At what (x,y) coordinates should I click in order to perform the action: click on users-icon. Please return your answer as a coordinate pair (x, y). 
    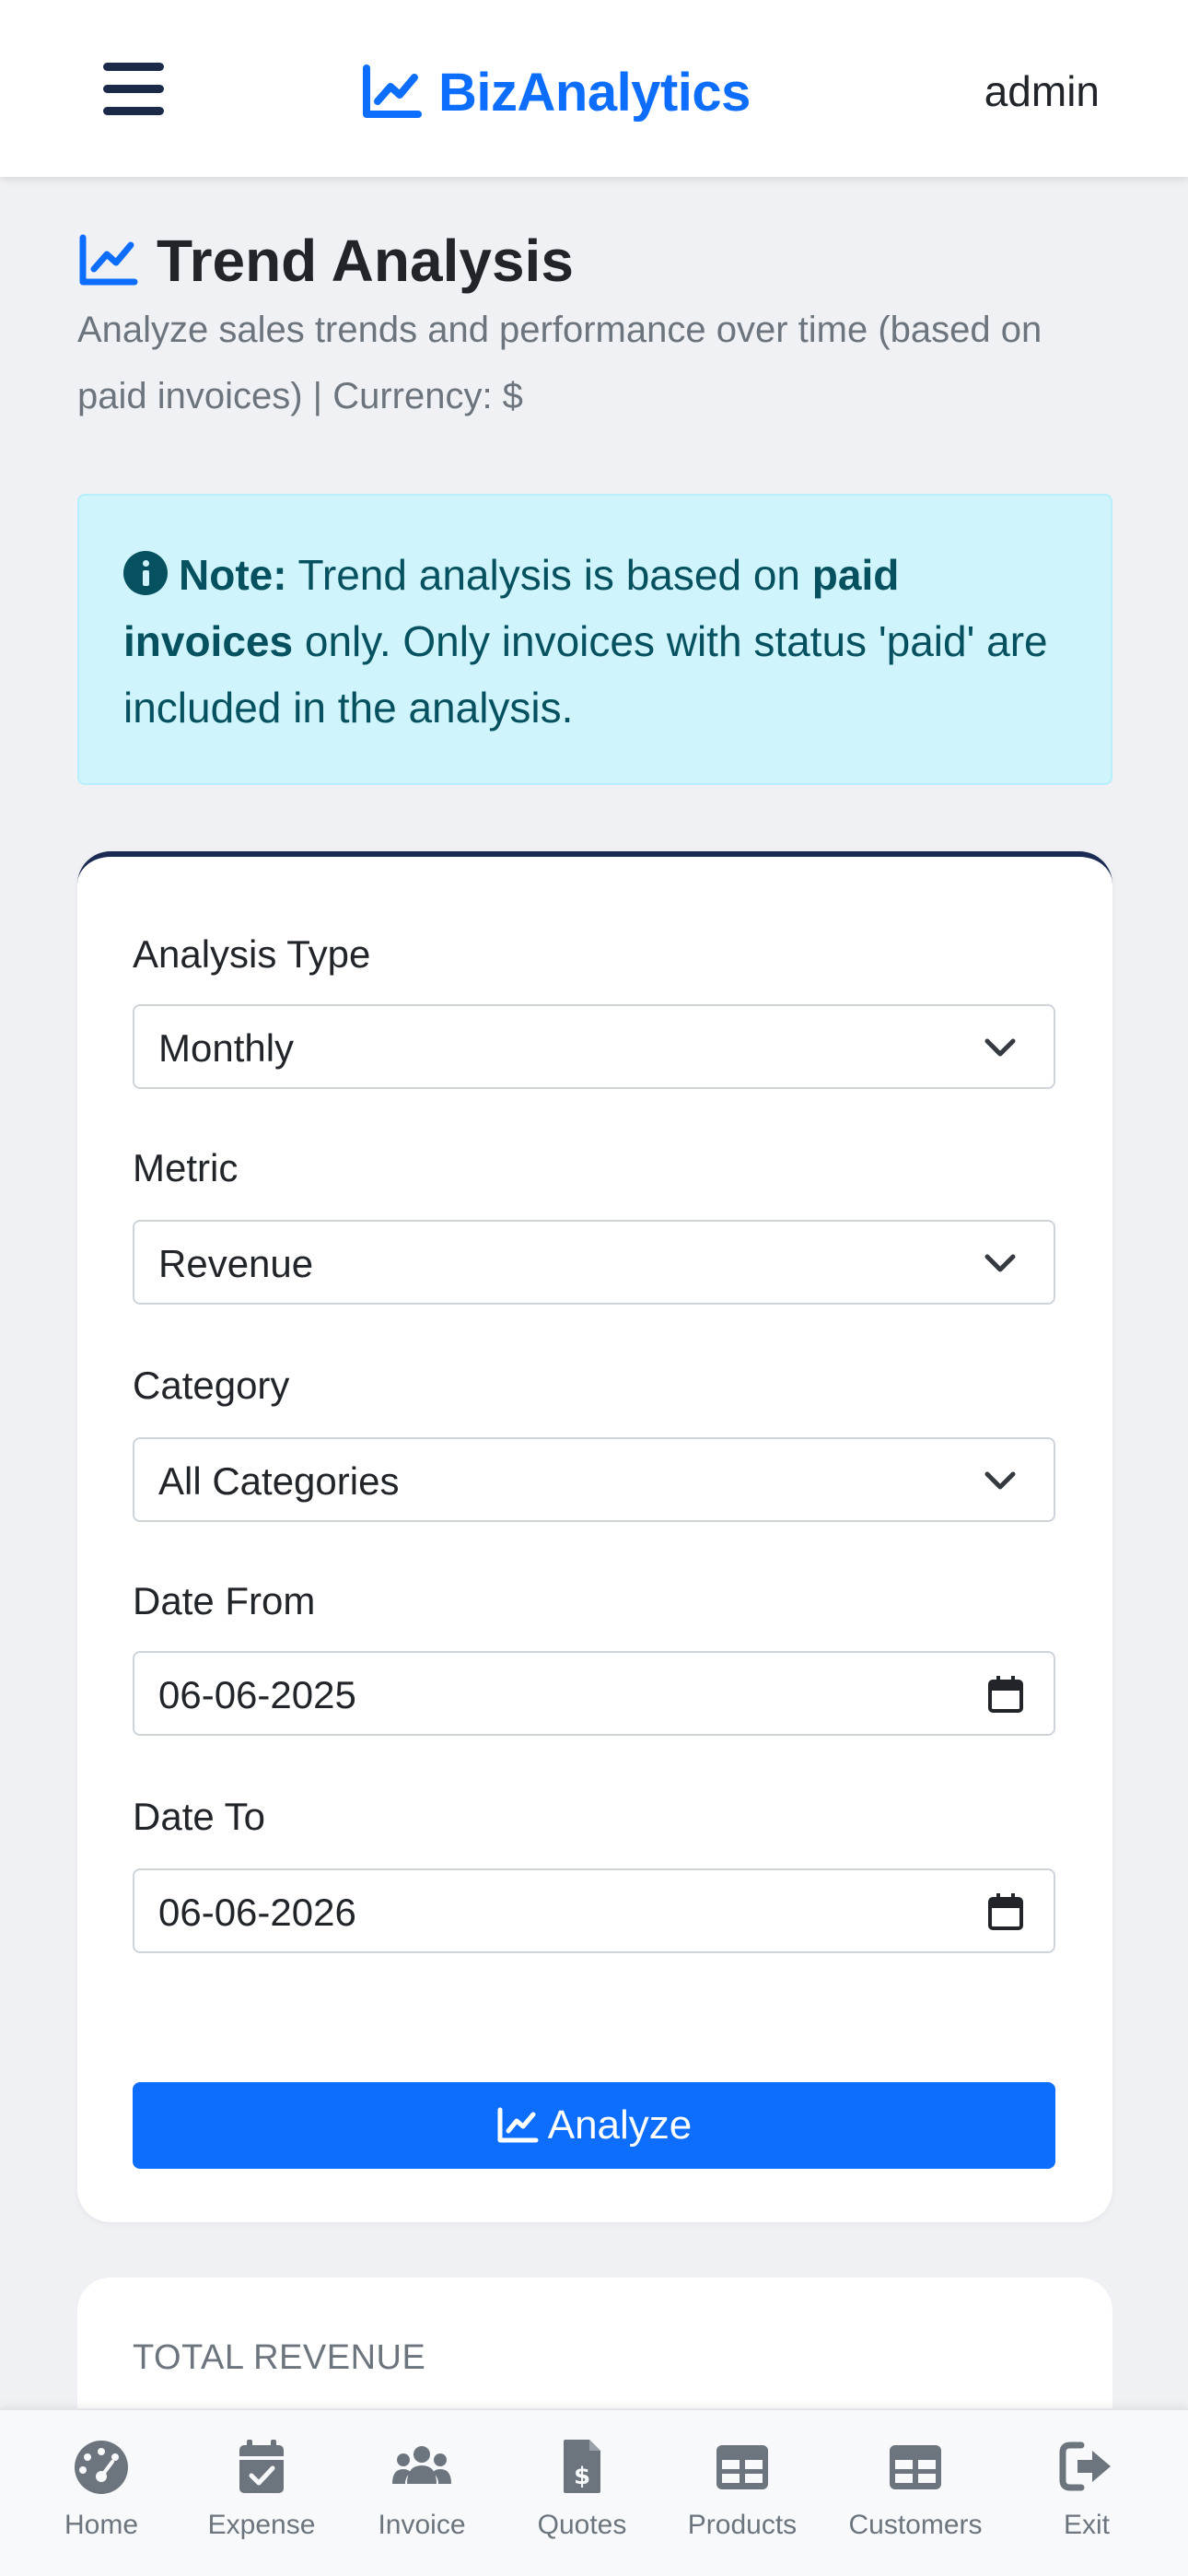
    Looking at the image, I should click on (421, 2465).